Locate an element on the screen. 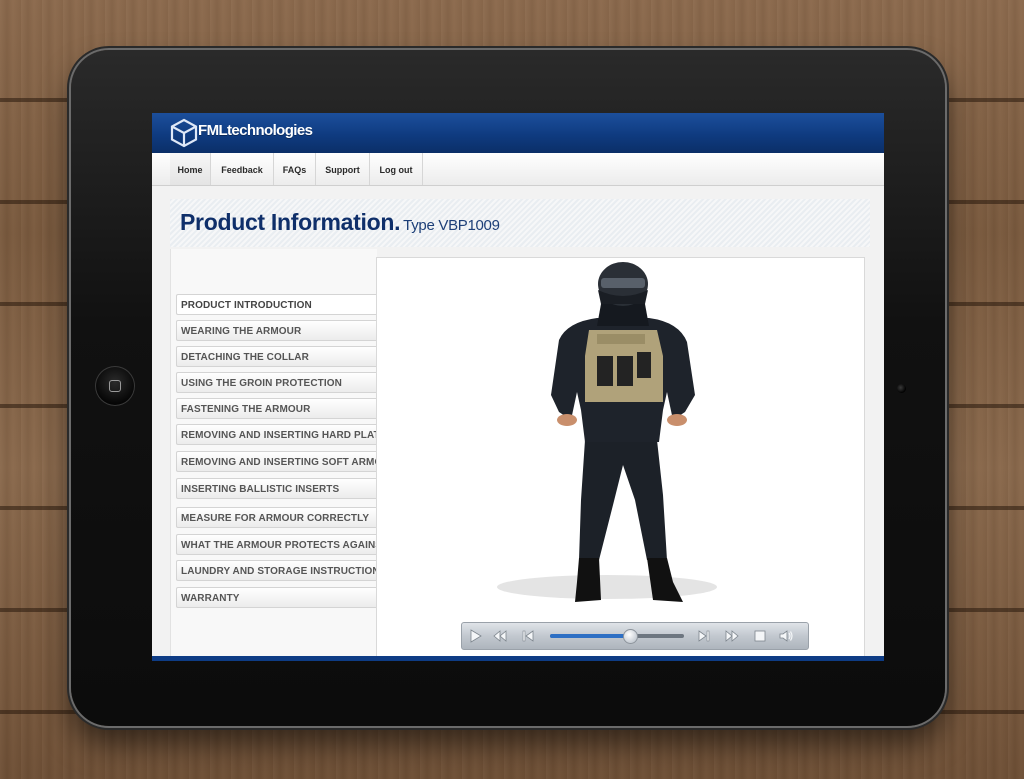 The width and height of the screenshot is (1024, 779). volume-icon is located at coordinates (786, 636).